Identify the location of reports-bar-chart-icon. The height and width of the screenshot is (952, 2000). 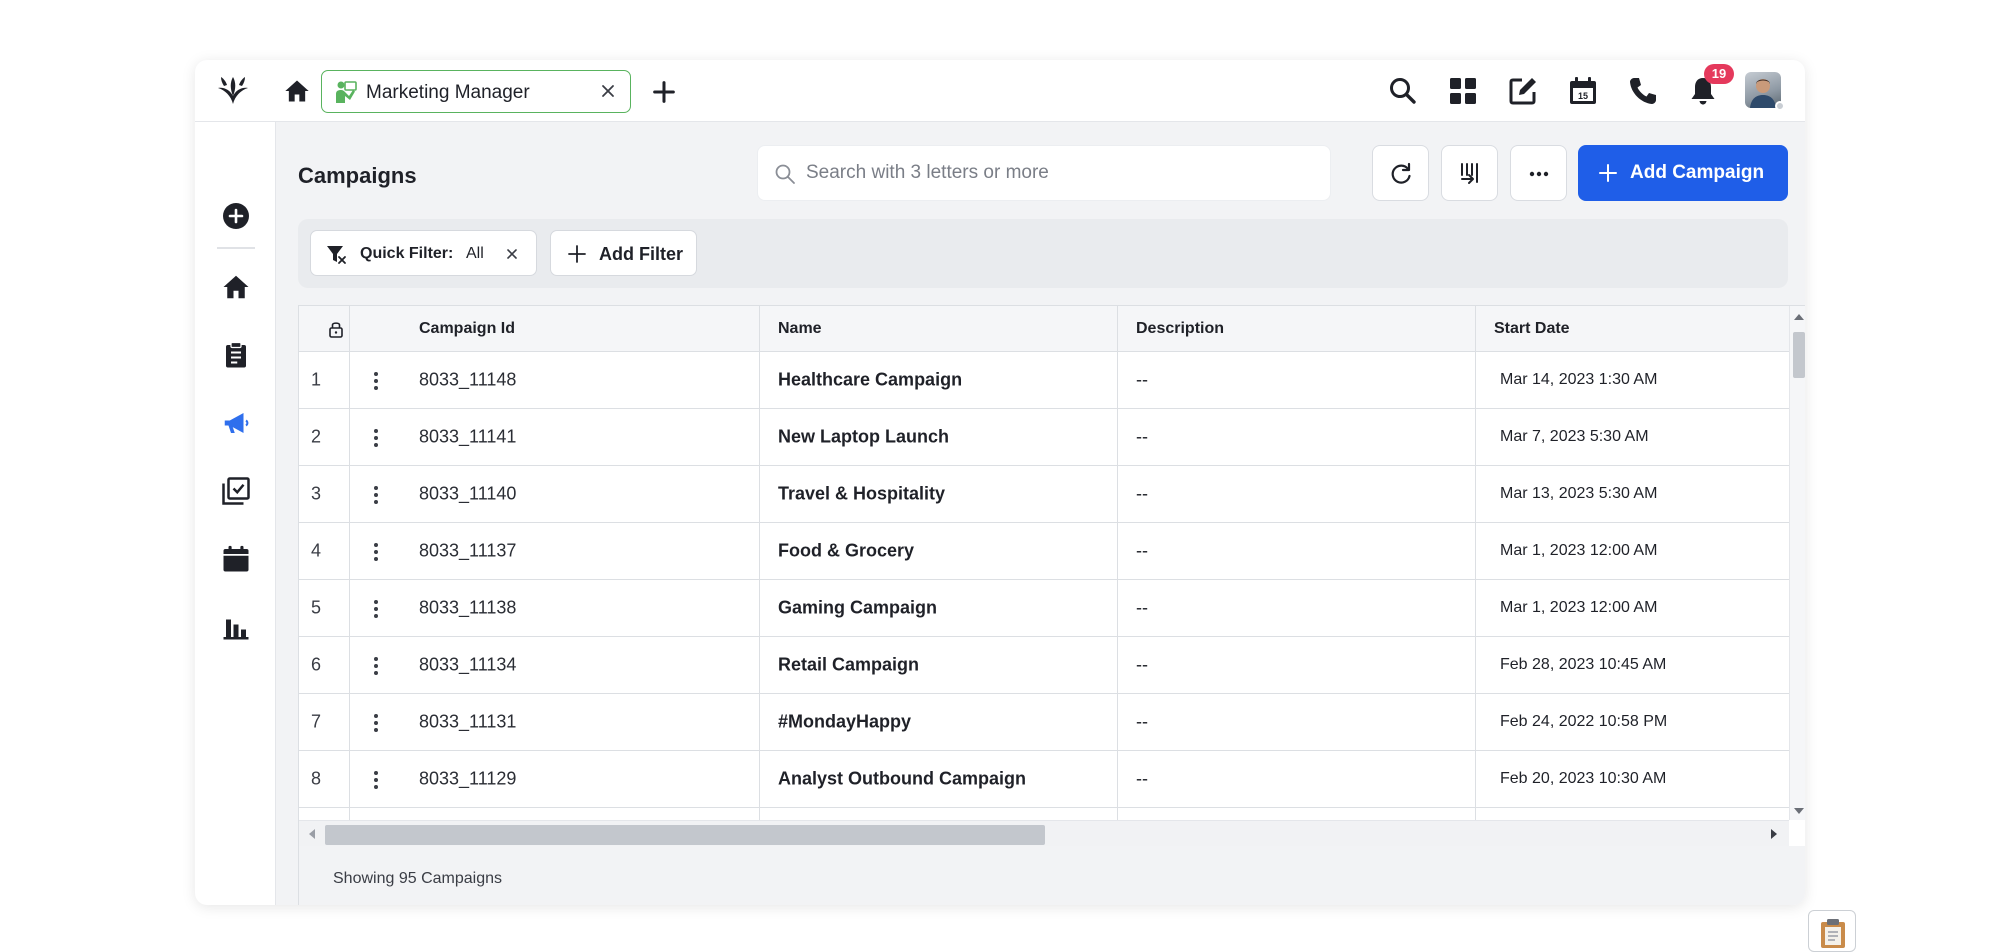
(236, 627).